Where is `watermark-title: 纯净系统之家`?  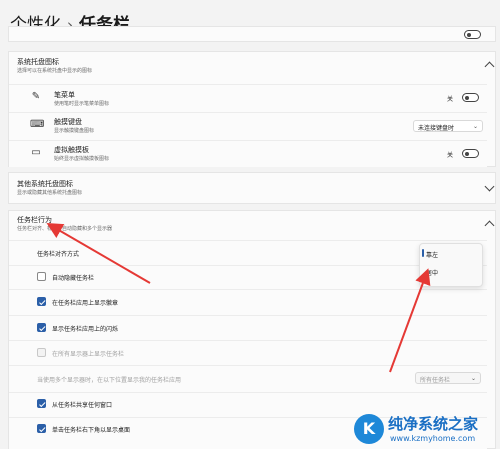 watermark-title: 纯净系统之家 is located at coordinates (433, 424).